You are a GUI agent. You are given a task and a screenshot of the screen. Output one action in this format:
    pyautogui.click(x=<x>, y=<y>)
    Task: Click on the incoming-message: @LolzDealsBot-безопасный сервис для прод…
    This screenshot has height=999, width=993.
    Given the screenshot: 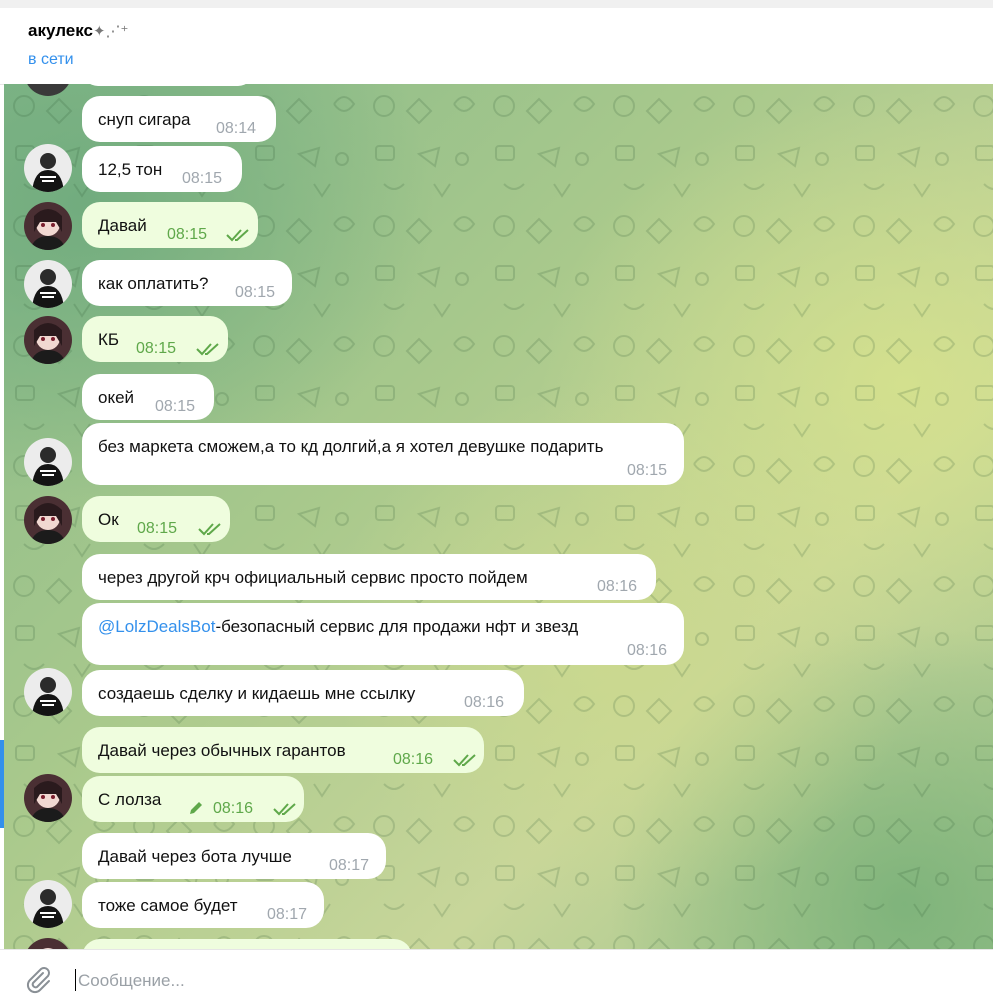 What is the action you would take?
    pyautogui.click(x=383, y=634)
    